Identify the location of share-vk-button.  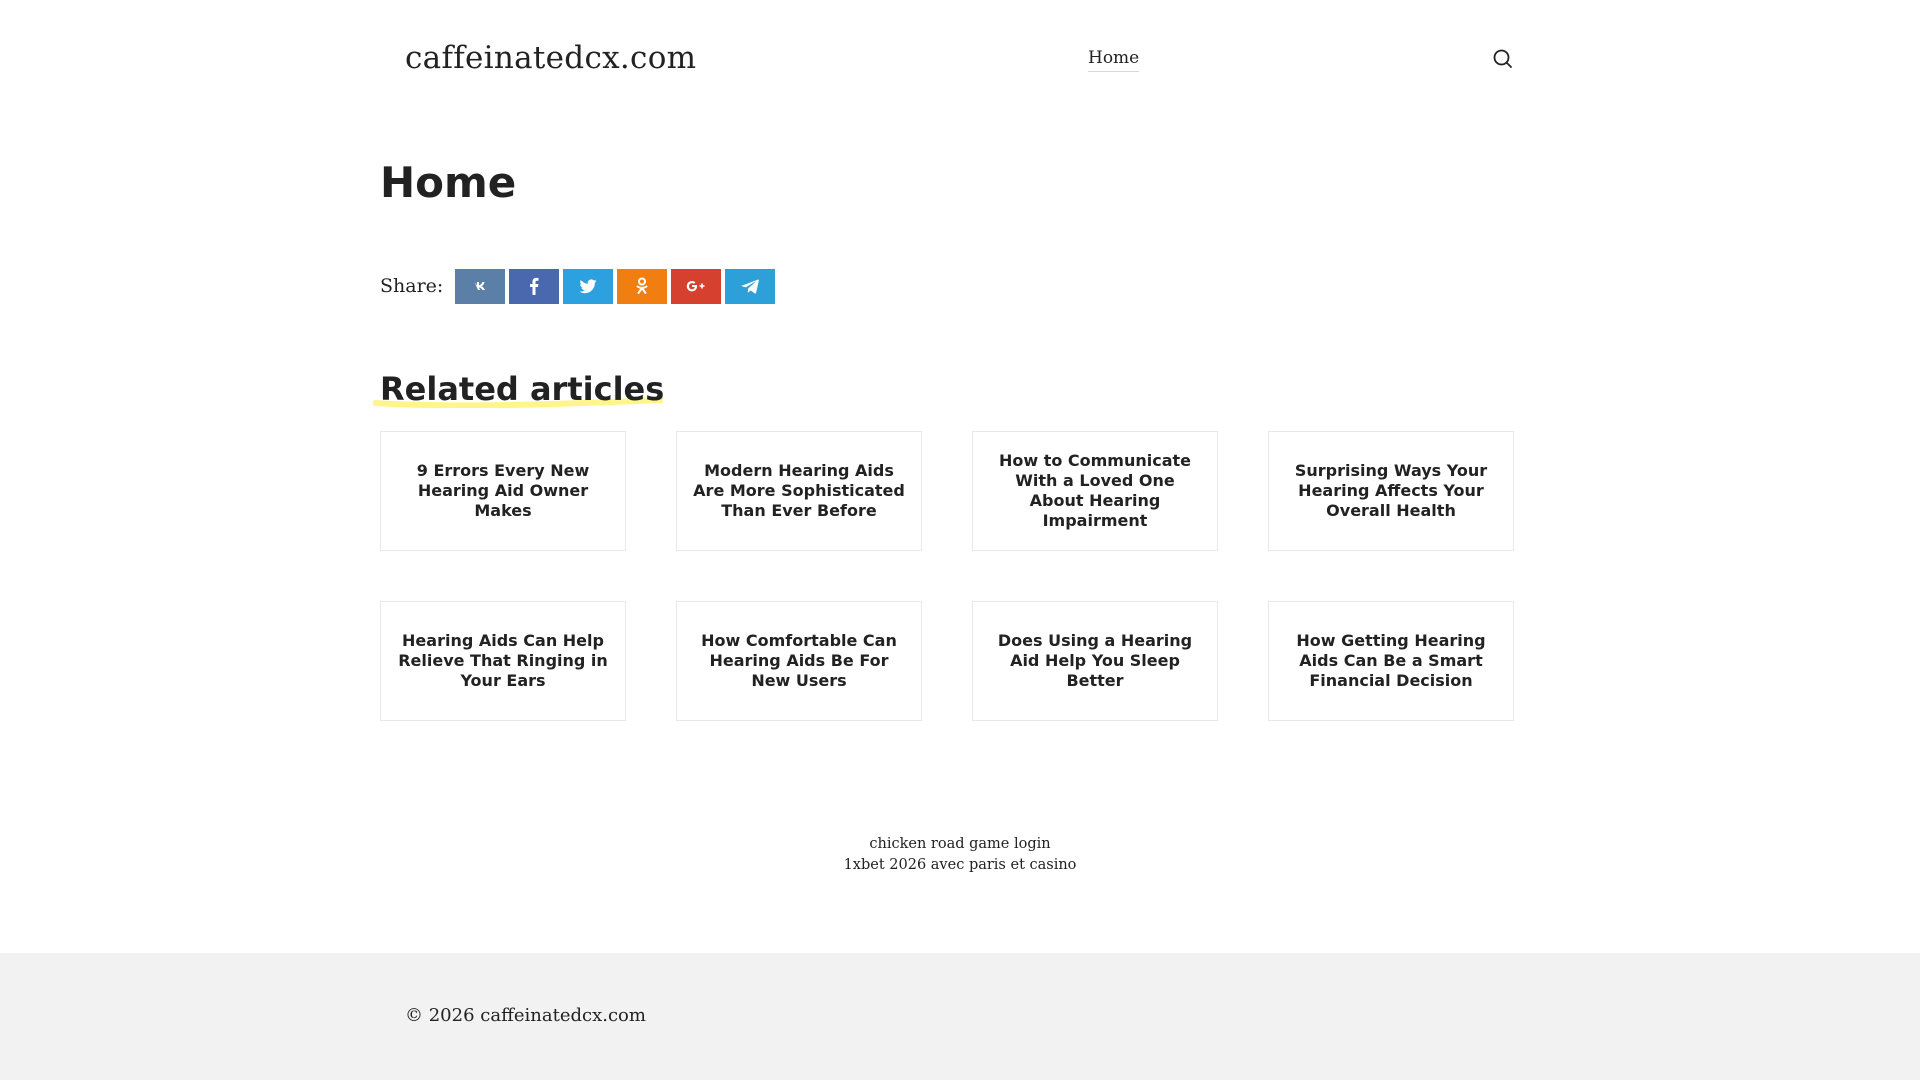
(480, 286).